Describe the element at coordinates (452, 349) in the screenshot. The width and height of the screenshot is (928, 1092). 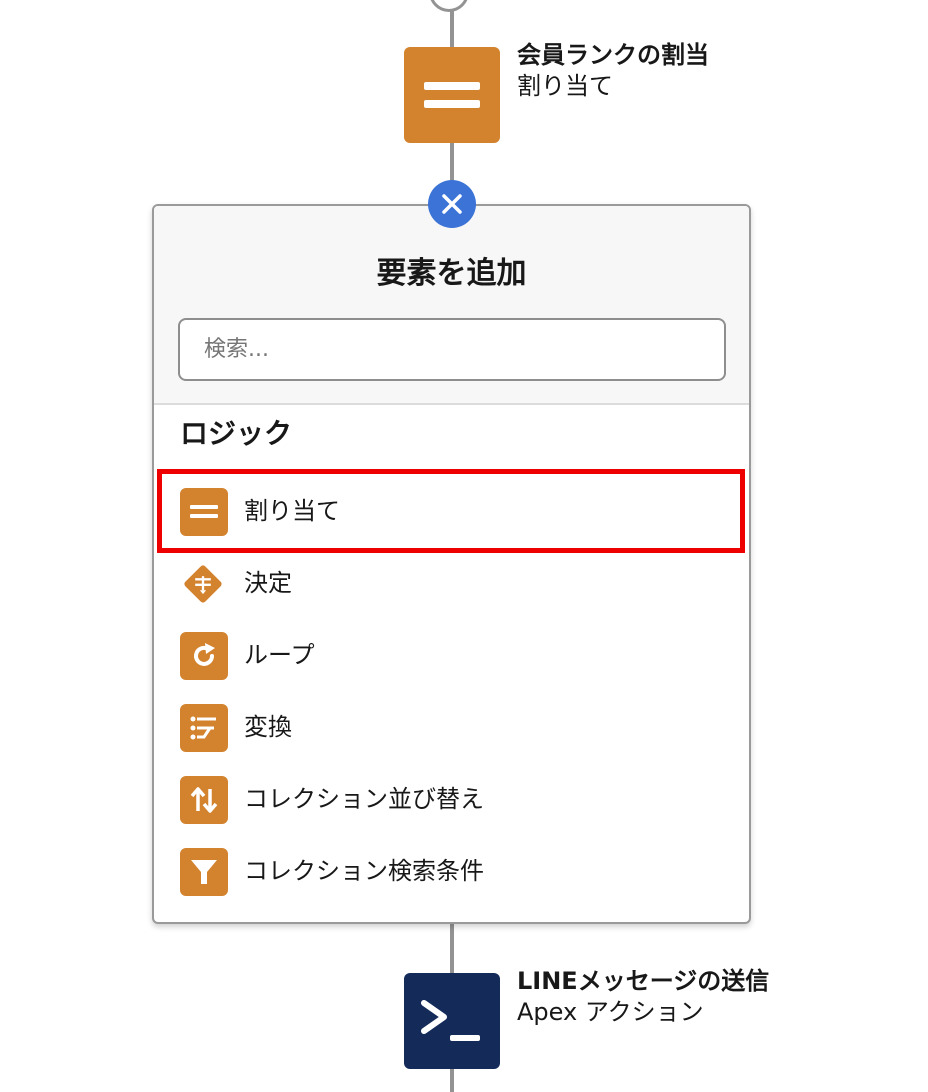
I see `search-input` at that location.